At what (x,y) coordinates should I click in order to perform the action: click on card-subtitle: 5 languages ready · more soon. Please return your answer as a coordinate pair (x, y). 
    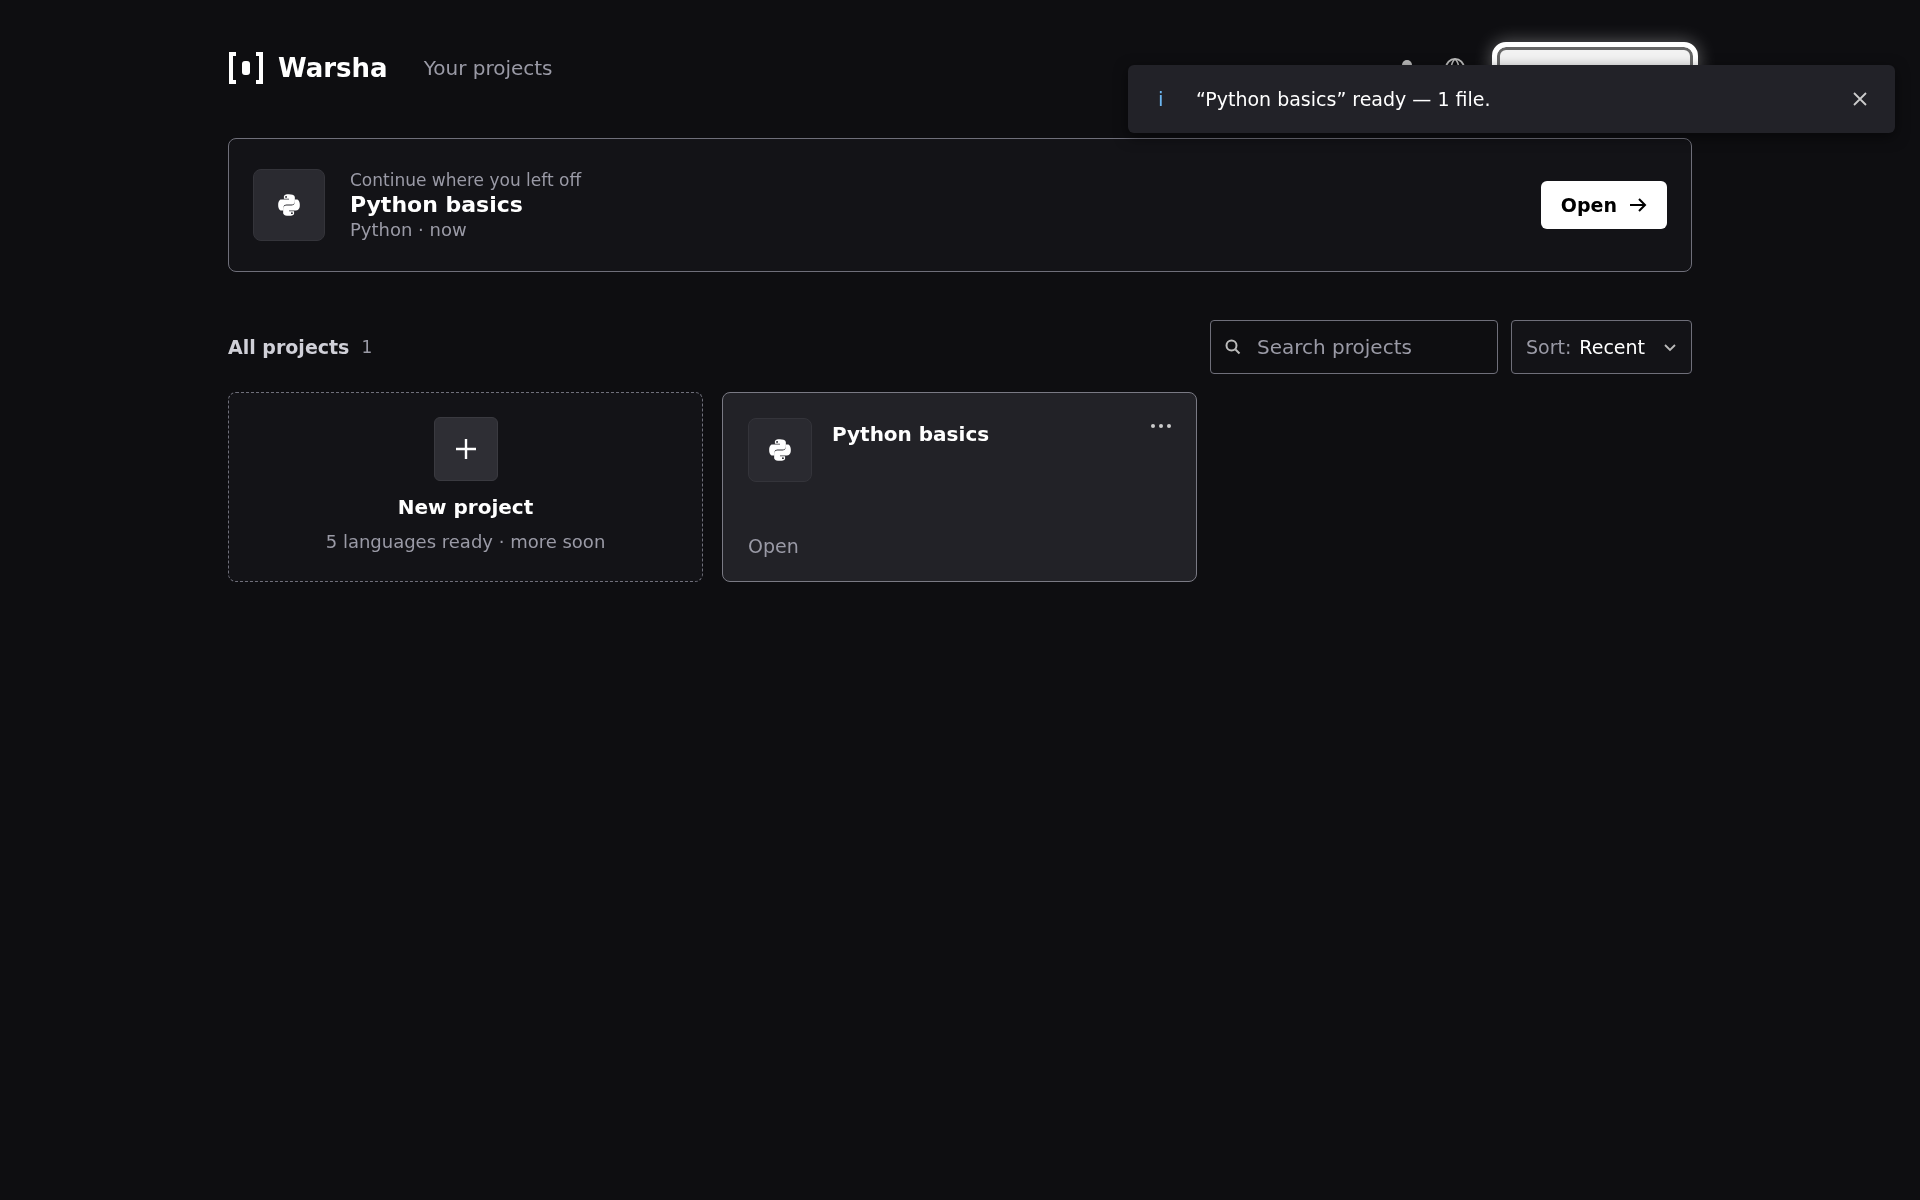
    Looking at the image, I should click on (465, 541).